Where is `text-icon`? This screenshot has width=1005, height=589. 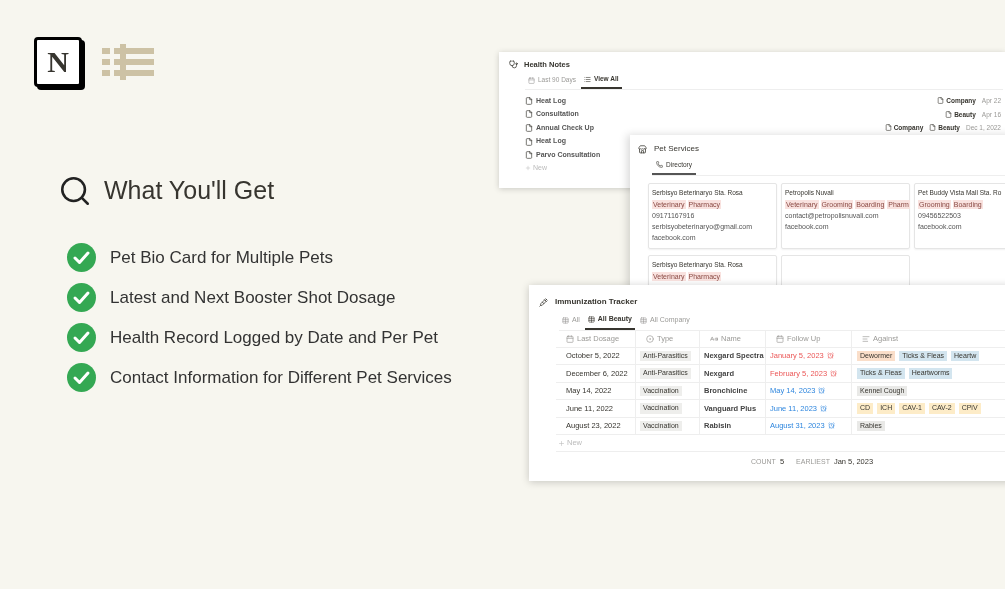
text-icon is located at coordinates (714, 338).